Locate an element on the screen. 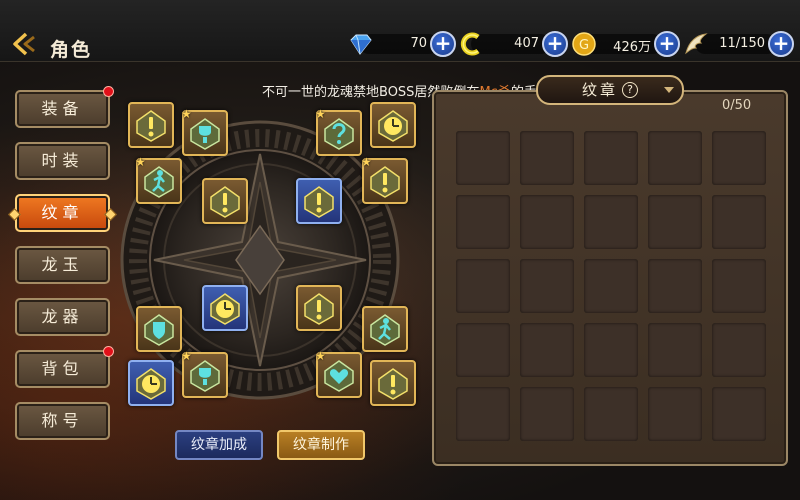 The height and width of the screenshot is (500, 800). tab-backpack: 背包 is located at coordinates (64, 367).